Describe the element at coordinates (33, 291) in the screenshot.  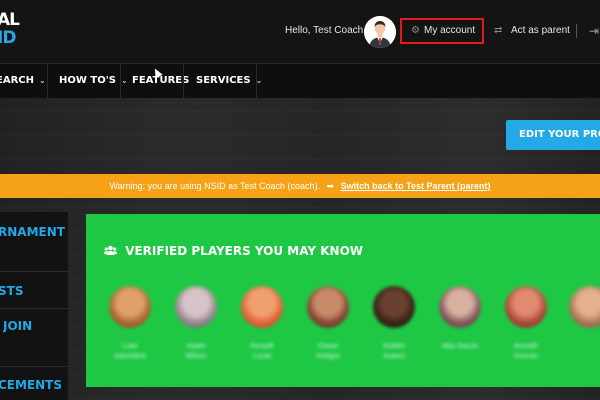
I see `sidebar-item-lists: STS` at that location.